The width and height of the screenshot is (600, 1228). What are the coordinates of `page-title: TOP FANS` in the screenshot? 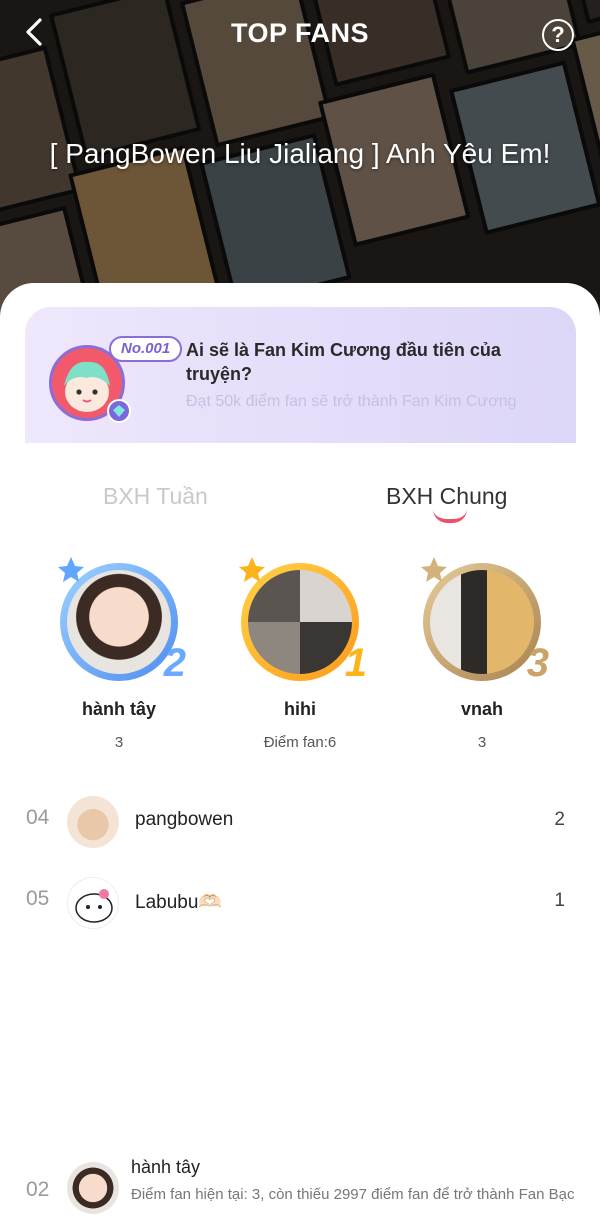 It's located at (300, 33).